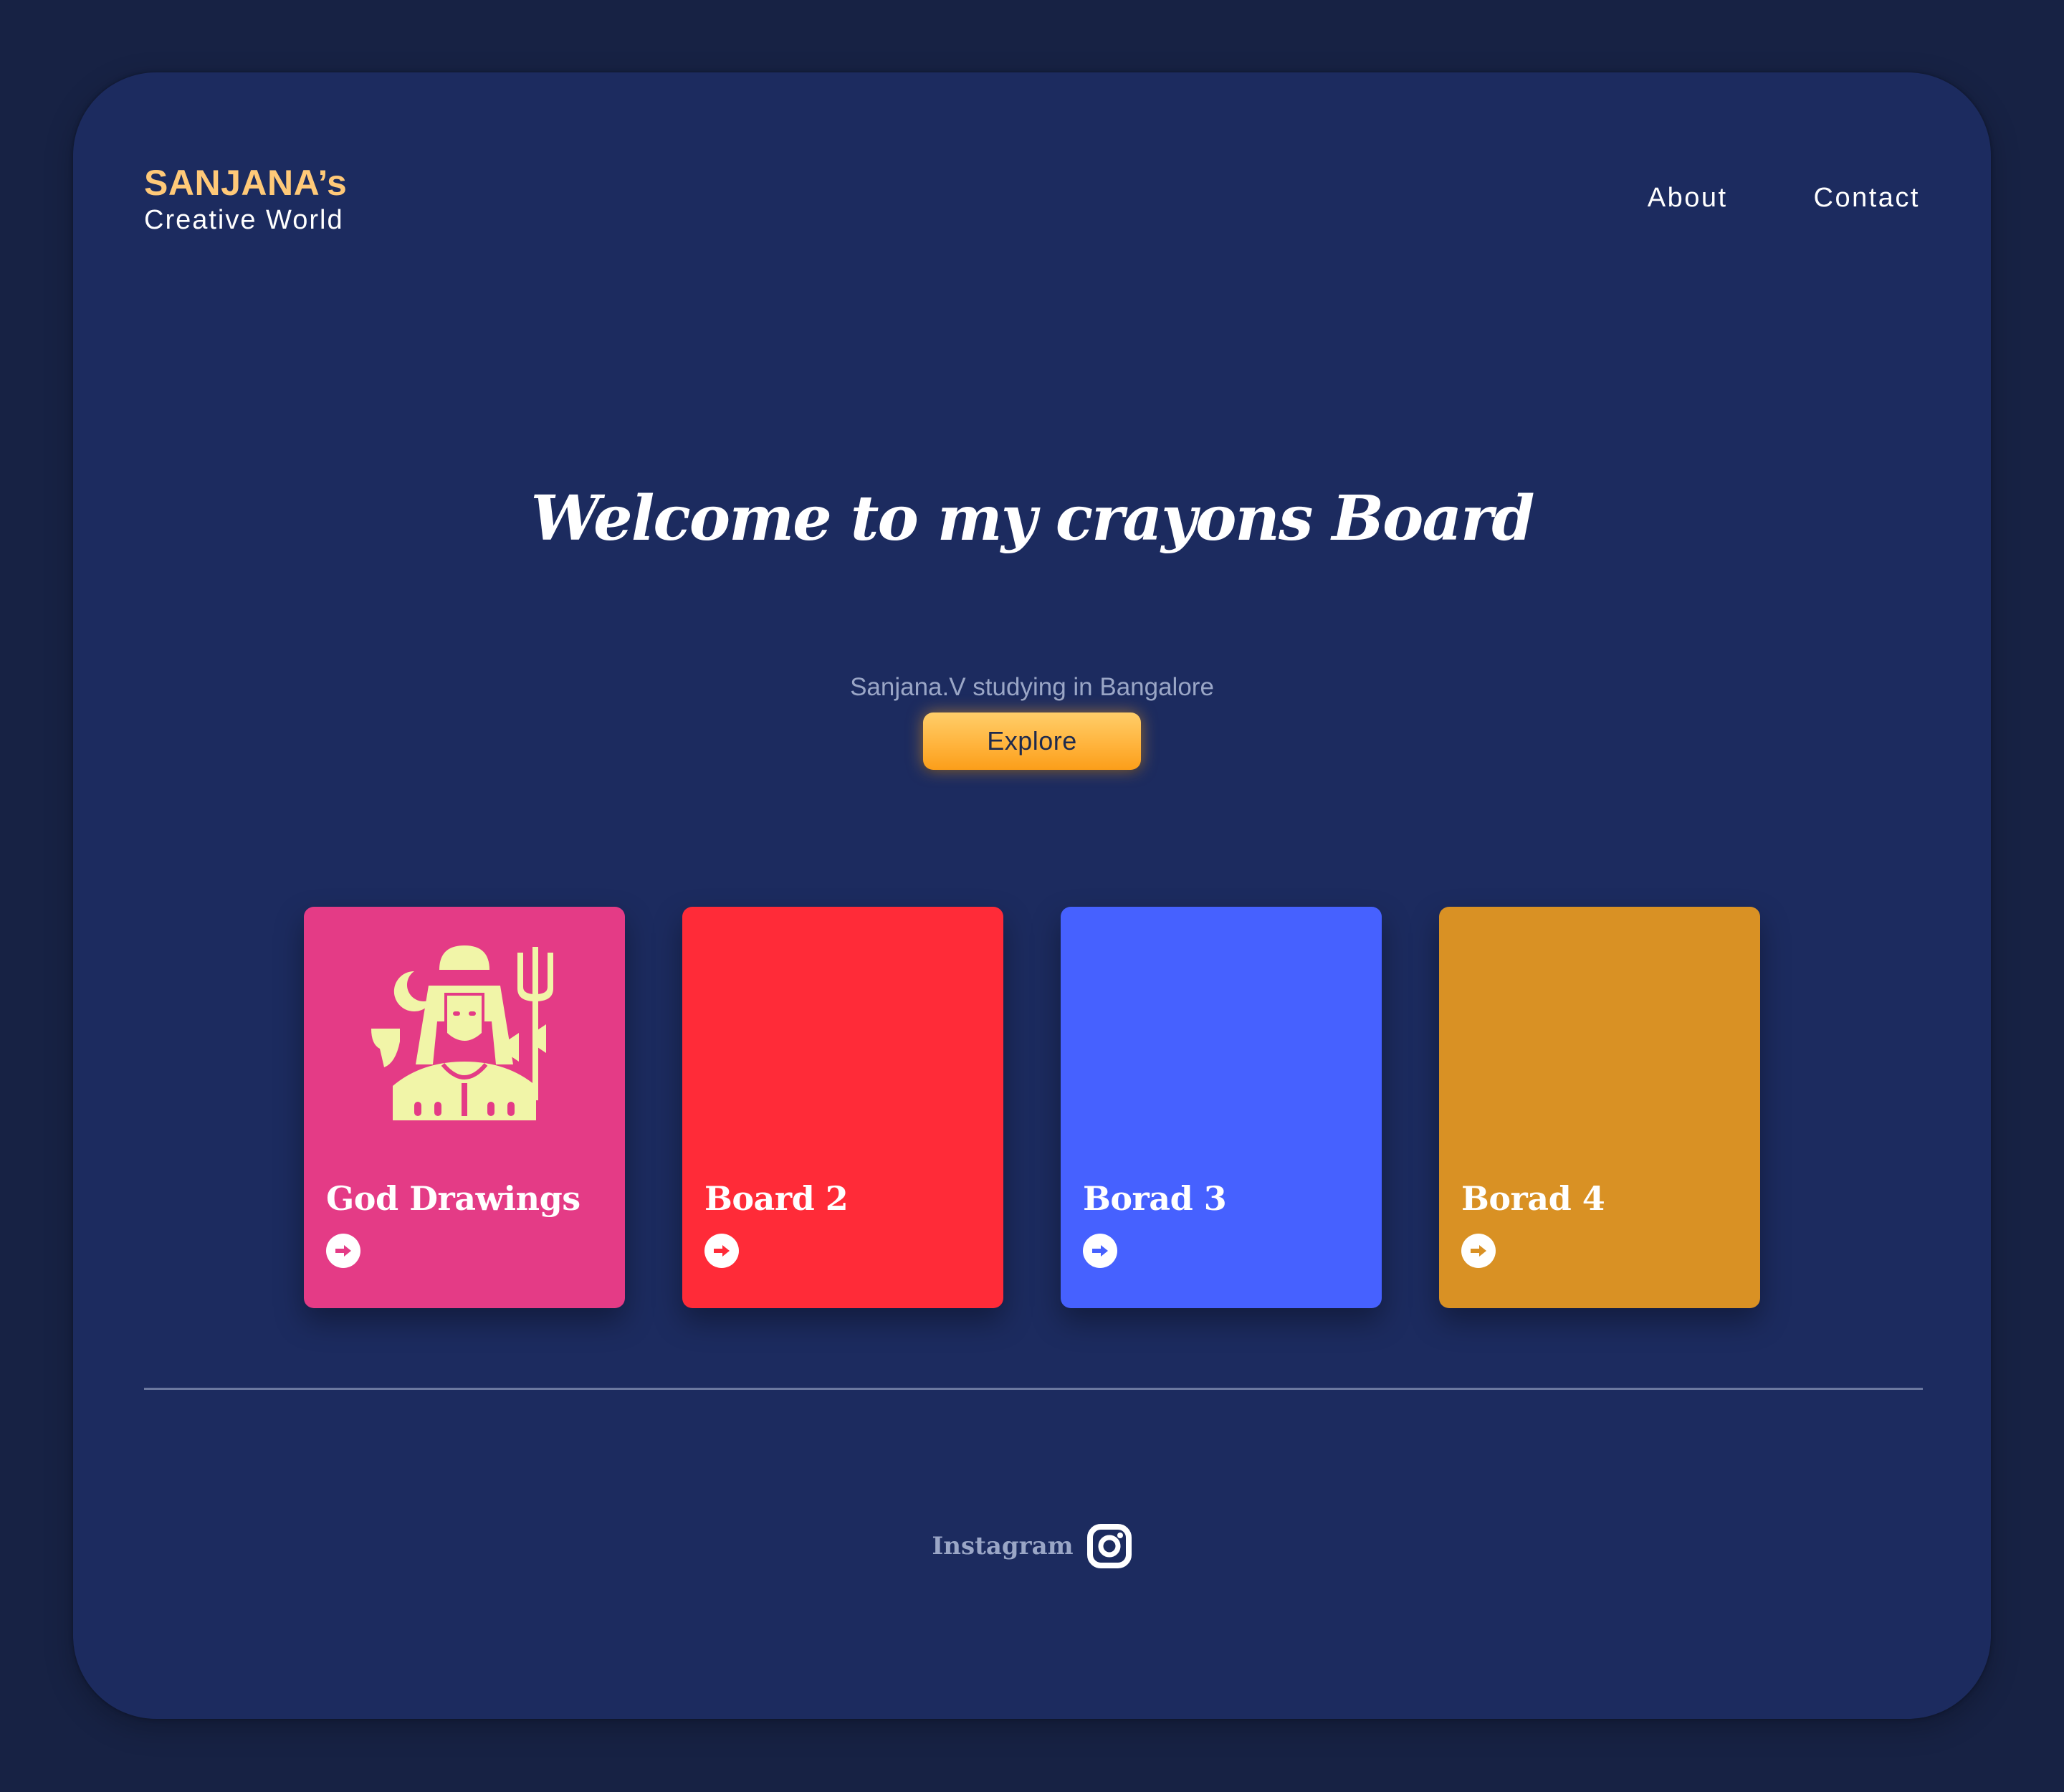  I want to click on card-title: Borad 4, so click(1533, 1198).